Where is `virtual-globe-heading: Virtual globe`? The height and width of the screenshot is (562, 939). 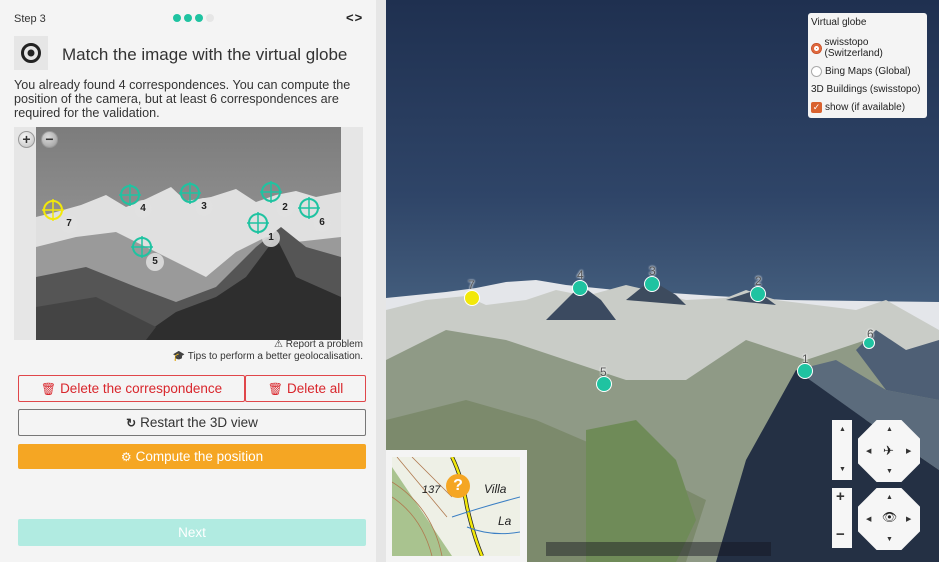 virtual-globe-heading: Virtual globe is located at coordinates (839, 22).